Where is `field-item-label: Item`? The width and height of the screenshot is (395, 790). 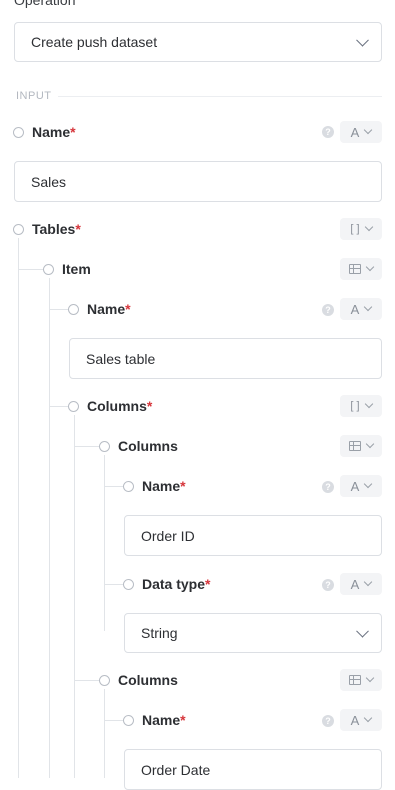 field-item-label: Item is located at coordinates (76, 269).